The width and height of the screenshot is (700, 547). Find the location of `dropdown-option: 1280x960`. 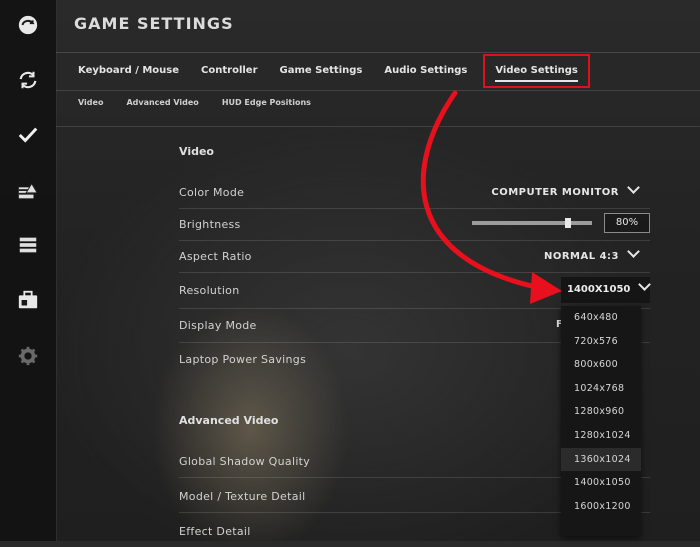

dropdown-option: 1280x960 is located at coordinates (601, 412).